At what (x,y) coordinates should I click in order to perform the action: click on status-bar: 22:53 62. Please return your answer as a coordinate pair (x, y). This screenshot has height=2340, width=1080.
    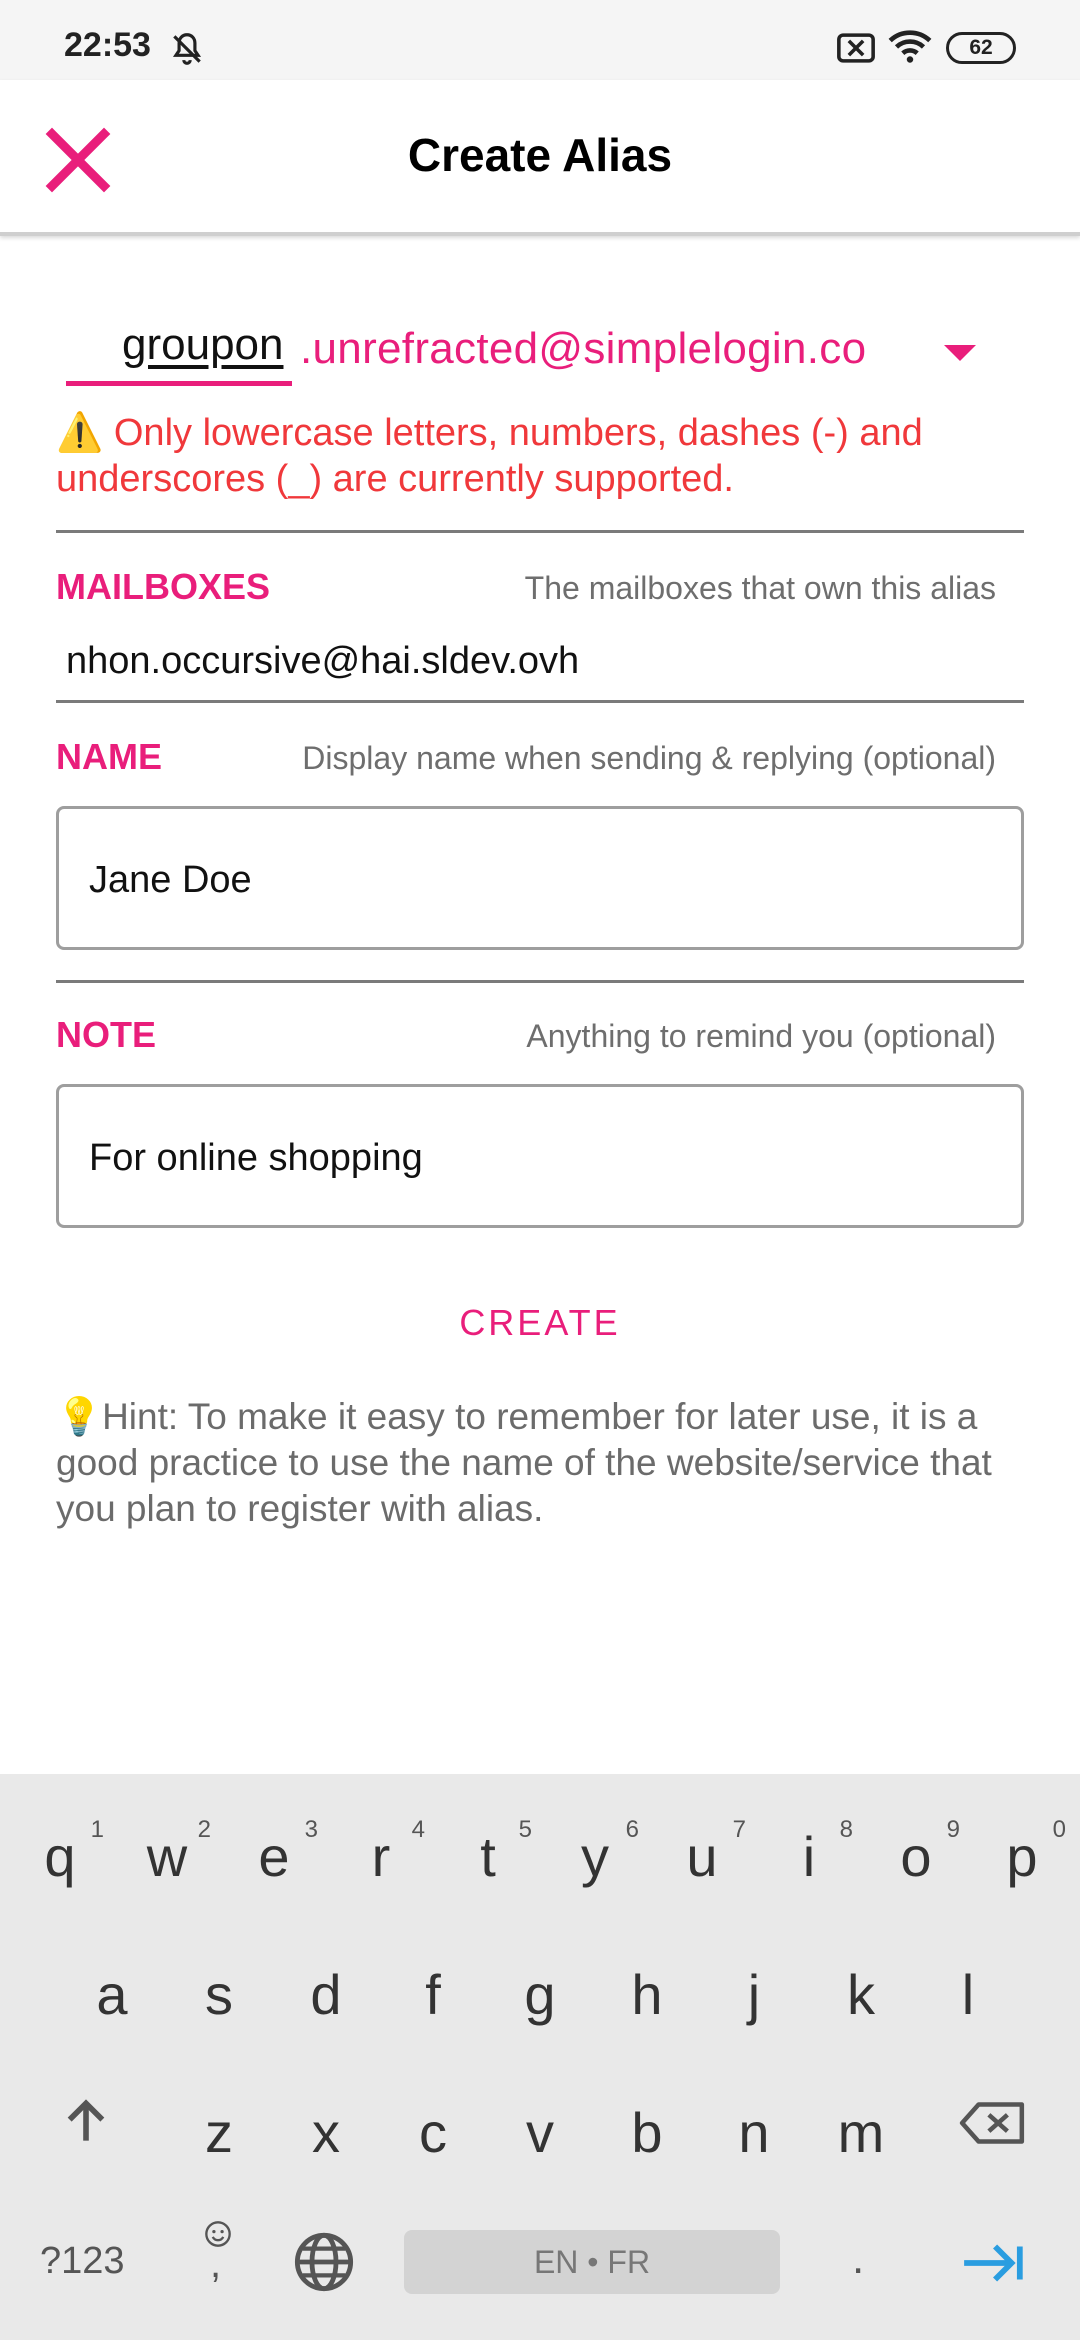
    Looking at the image, I should click on (540, 40).